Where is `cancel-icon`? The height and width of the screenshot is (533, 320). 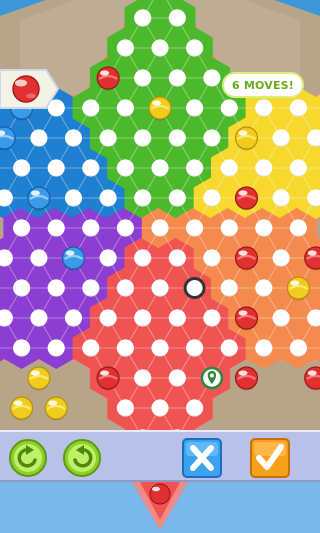
cancel-icon is located at coordinates (202, 458).